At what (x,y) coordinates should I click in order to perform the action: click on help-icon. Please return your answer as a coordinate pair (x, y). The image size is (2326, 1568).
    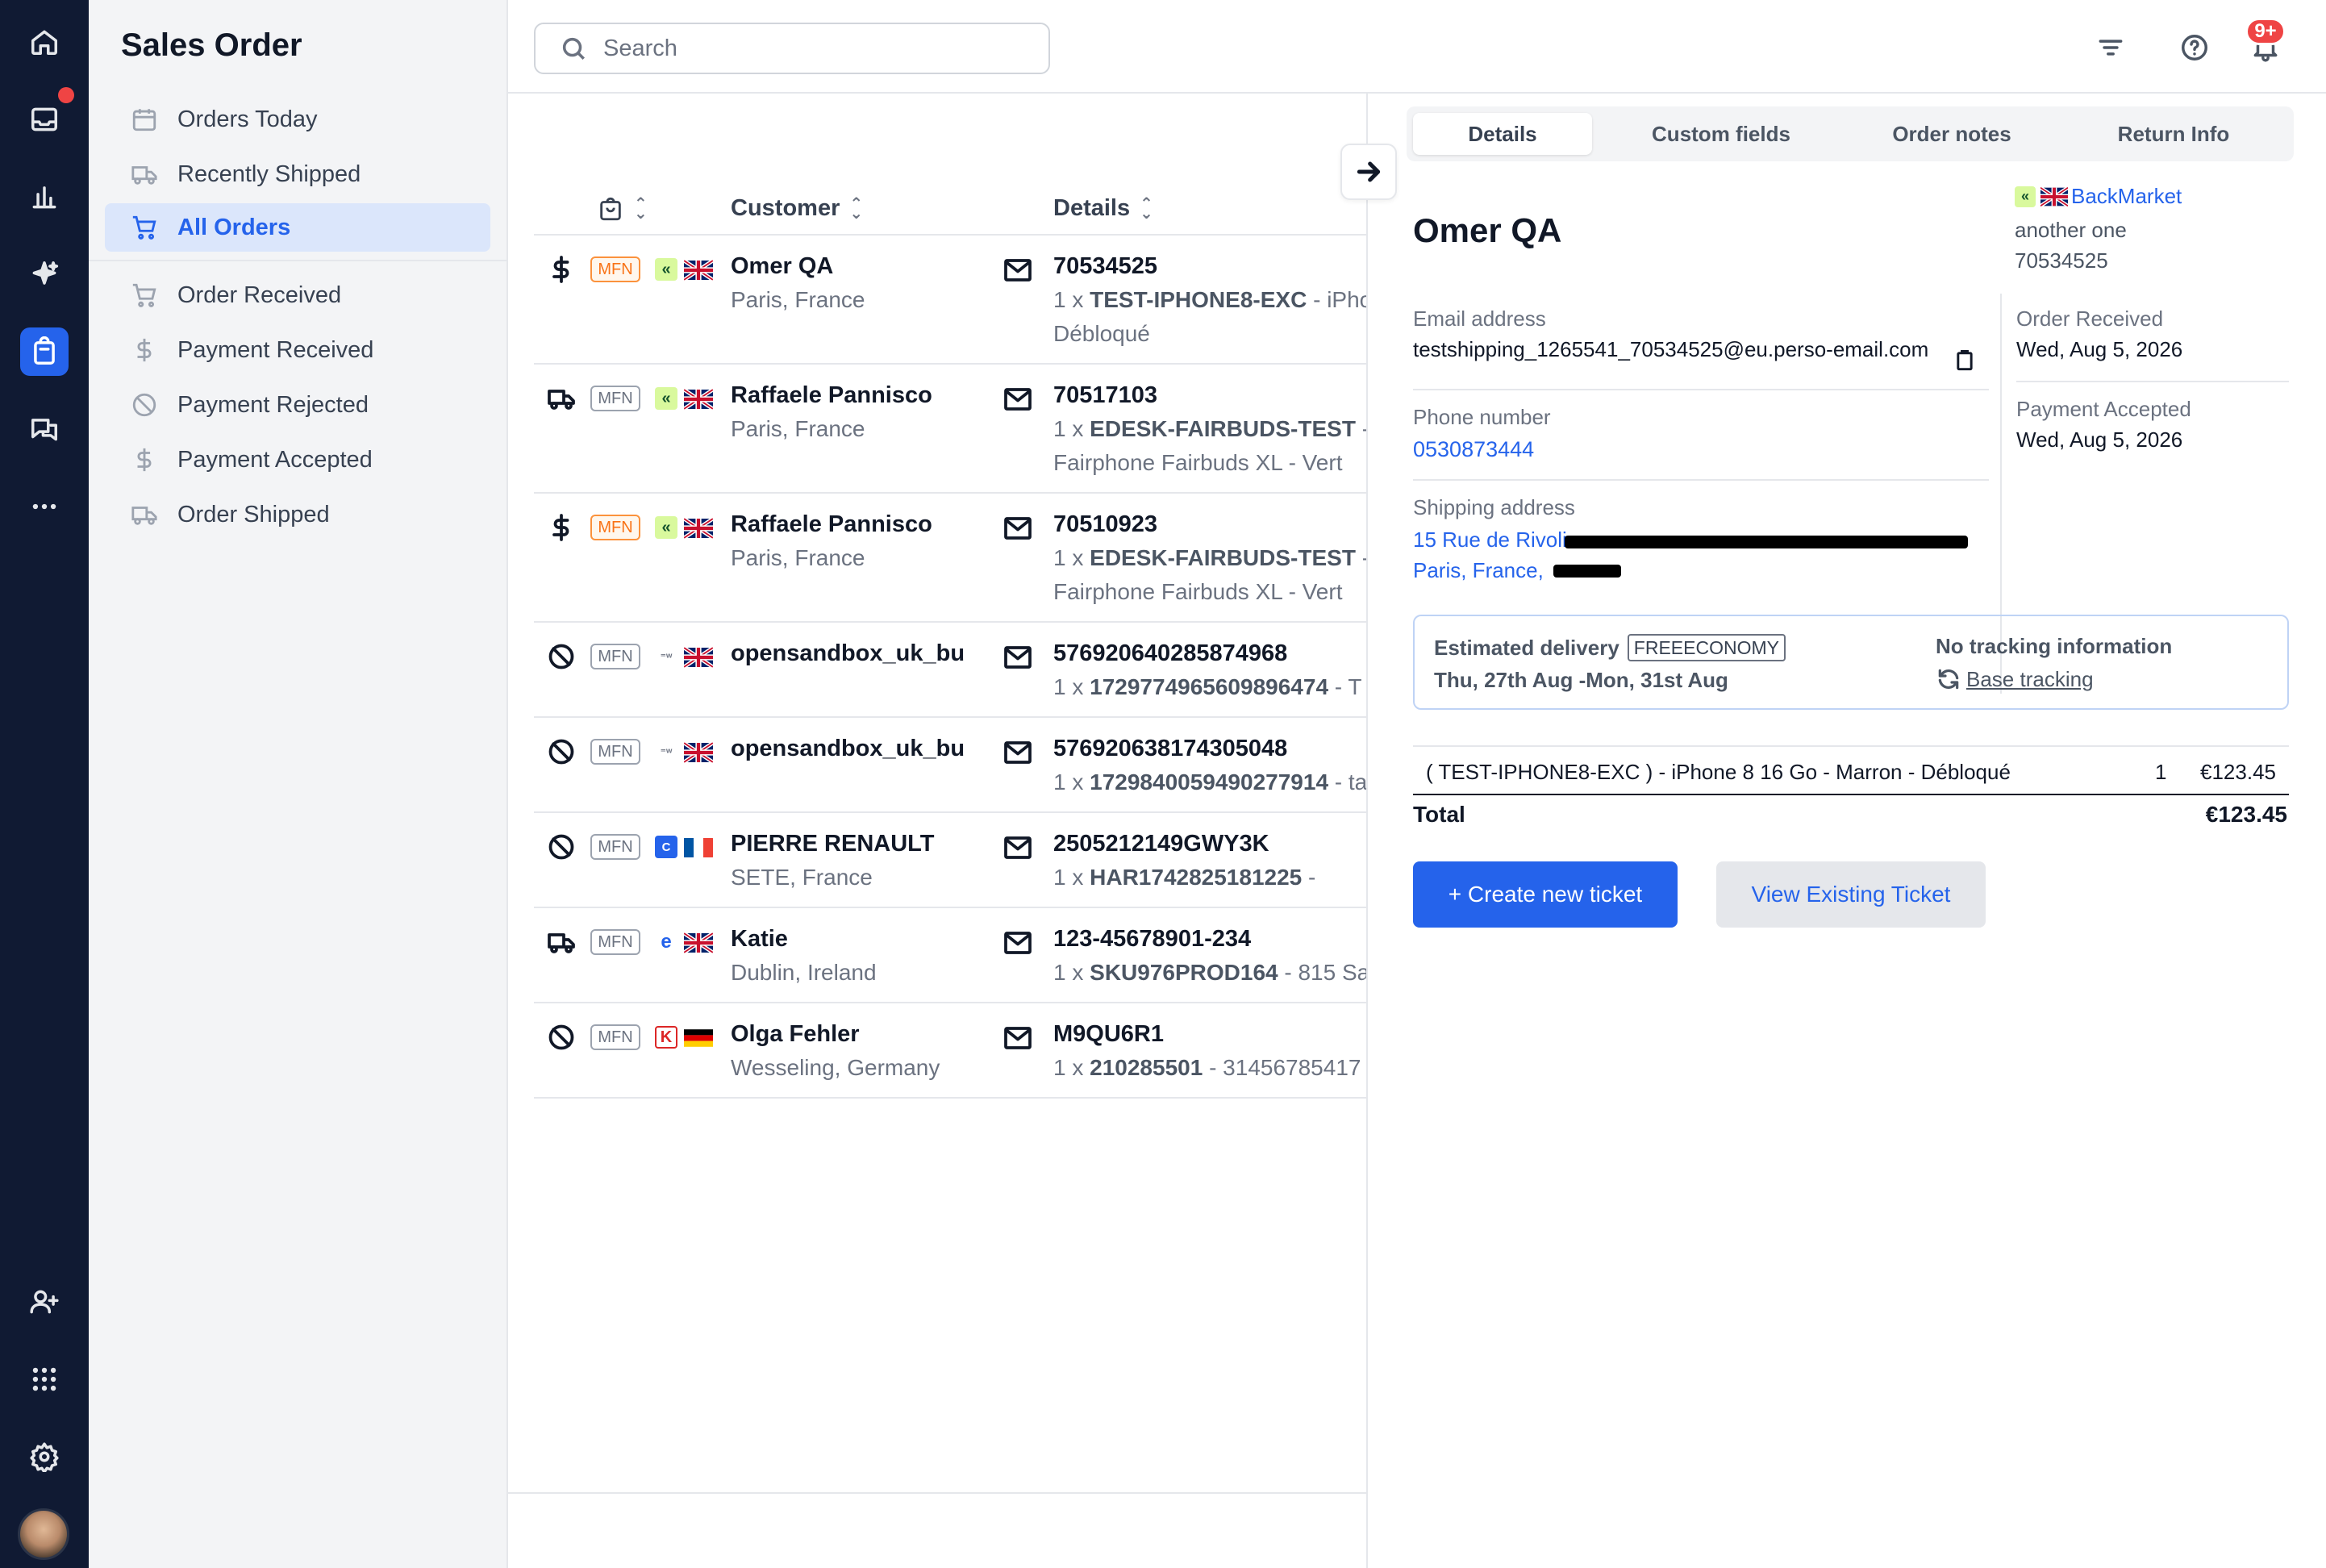
    Looking at the image, I should click on (2194, 47).